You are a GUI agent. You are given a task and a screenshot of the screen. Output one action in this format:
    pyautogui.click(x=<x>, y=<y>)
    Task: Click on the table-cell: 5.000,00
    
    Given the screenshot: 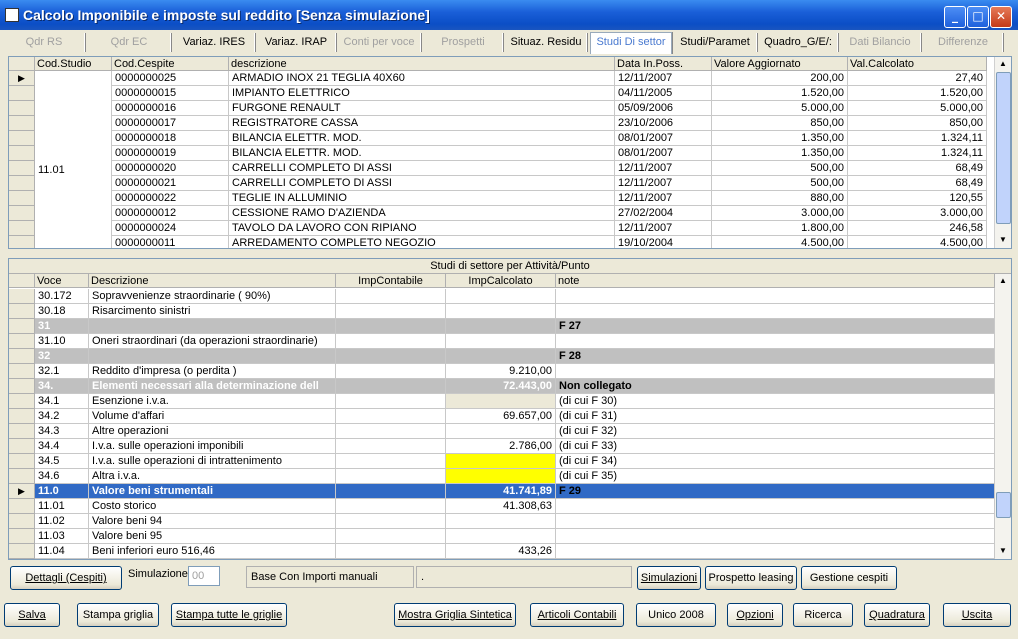 What is the action you would take?
    pyautogui.click(x=780, y=108)
    